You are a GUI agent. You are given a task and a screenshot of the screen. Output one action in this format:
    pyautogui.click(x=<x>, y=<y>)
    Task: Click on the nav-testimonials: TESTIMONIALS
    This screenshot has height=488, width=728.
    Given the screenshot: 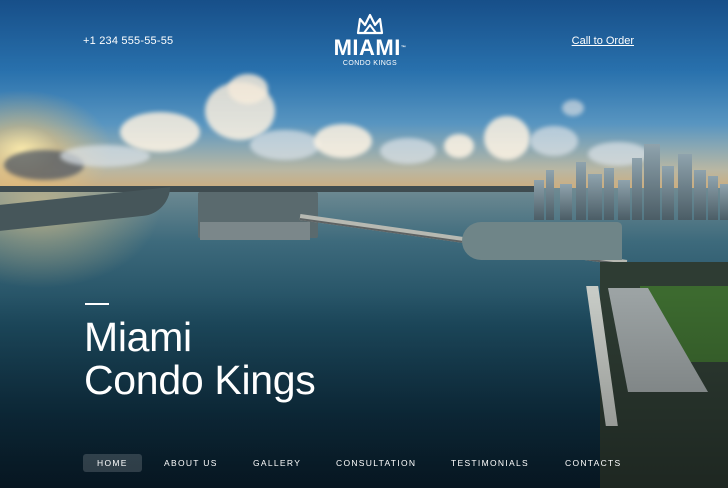 What is the action you would take?
    pyautogui.click(x=490, y=463)
    